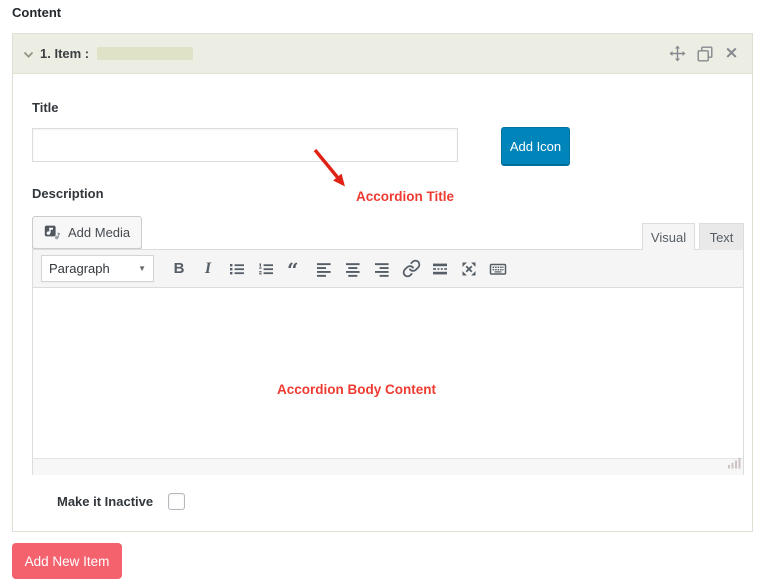  What do you see at coordinates (208, 269) in the screenshot?
I see `italic-button: I` at bounding box center [208, 269].